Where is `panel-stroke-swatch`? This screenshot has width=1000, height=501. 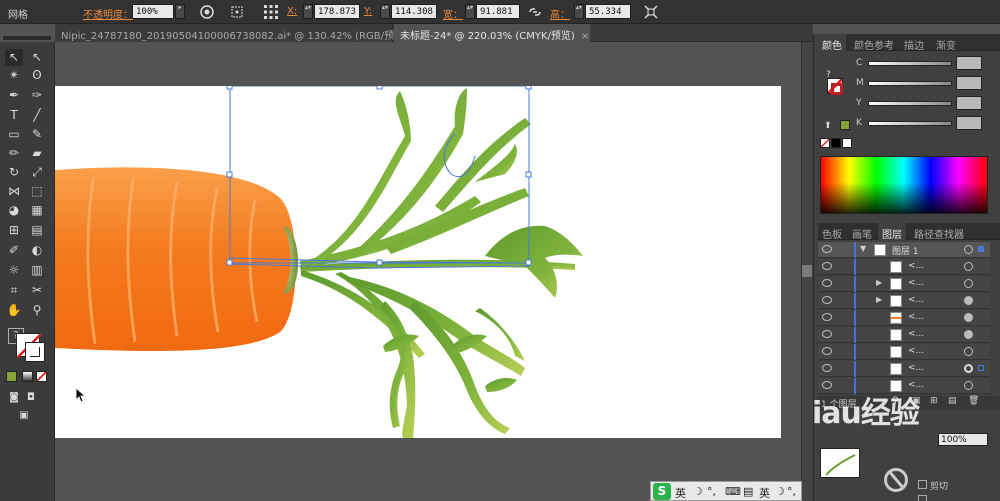 panel-stroke-swatch is located at coordinates (837, 89).